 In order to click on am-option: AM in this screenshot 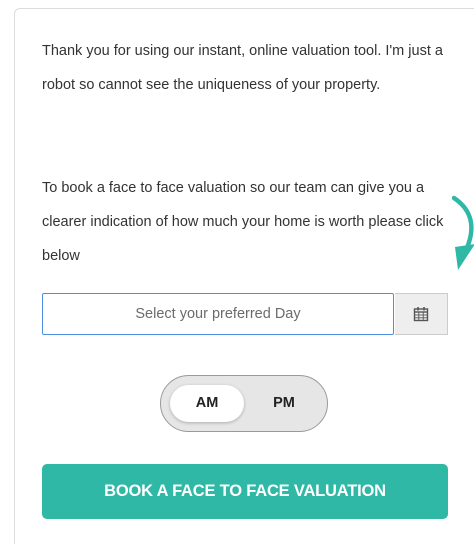, I will do `click(207, 403)`.